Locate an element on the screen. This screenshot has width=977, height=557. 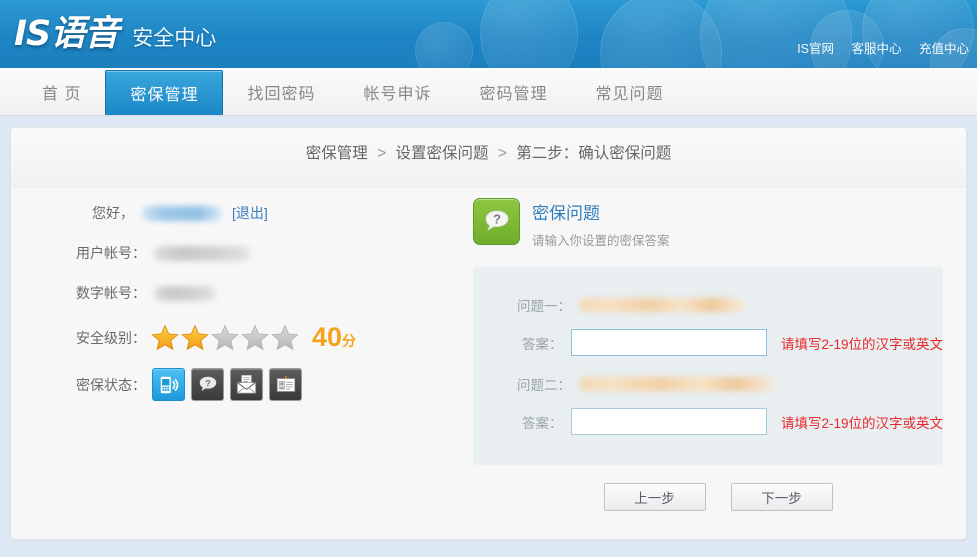
form-button-row: 上一步 下一步 is located at coordinates (708, 497).